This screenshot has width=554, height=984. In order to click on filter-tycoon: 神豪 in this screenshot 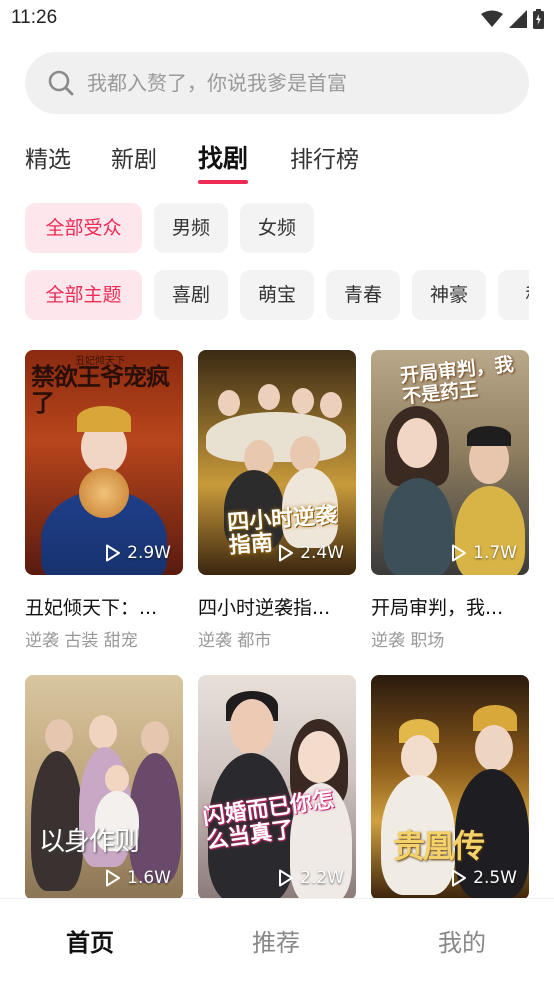, I will do `click(449, 295)`.